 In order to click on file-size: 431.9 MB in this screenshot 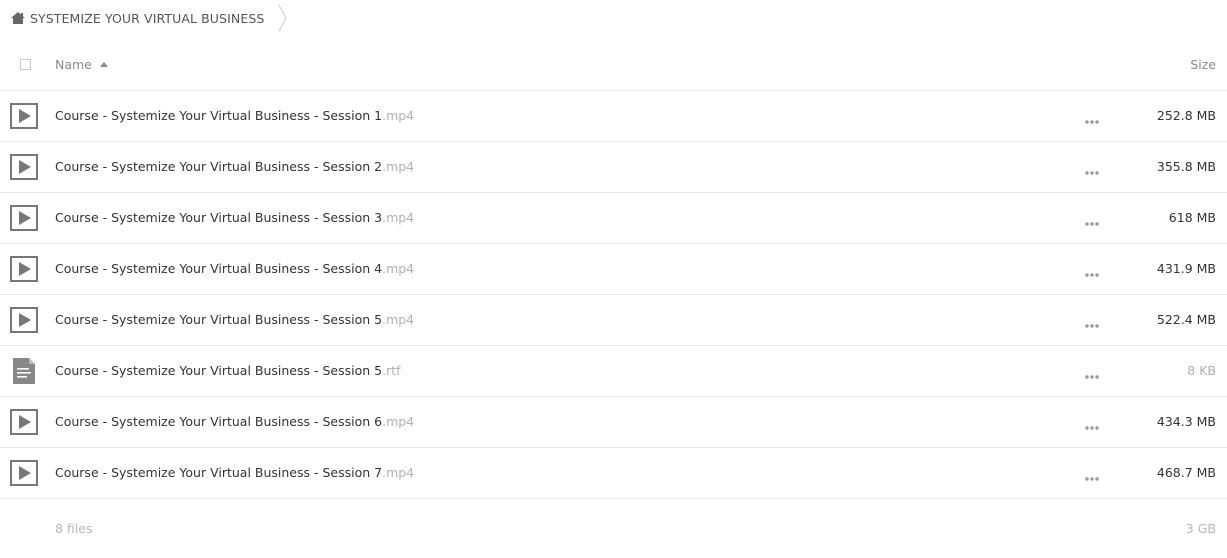, I will do `click(1186, 268)`.